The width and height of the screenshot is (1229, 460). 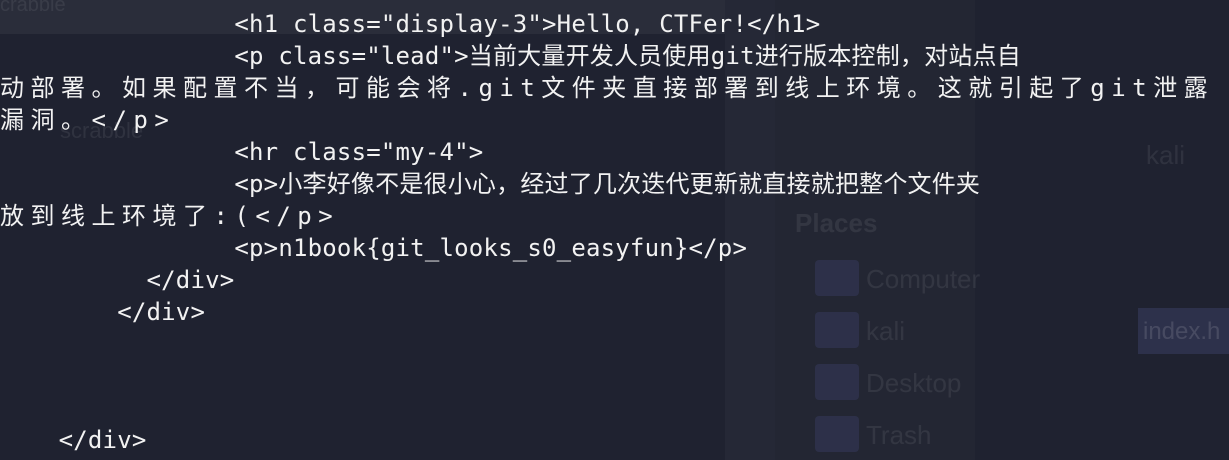 I want to click on code-line-lead-start: <p class="lead">当前大量开发人员使用git进行版本控制，对站点自, so click(x=510, y=56).